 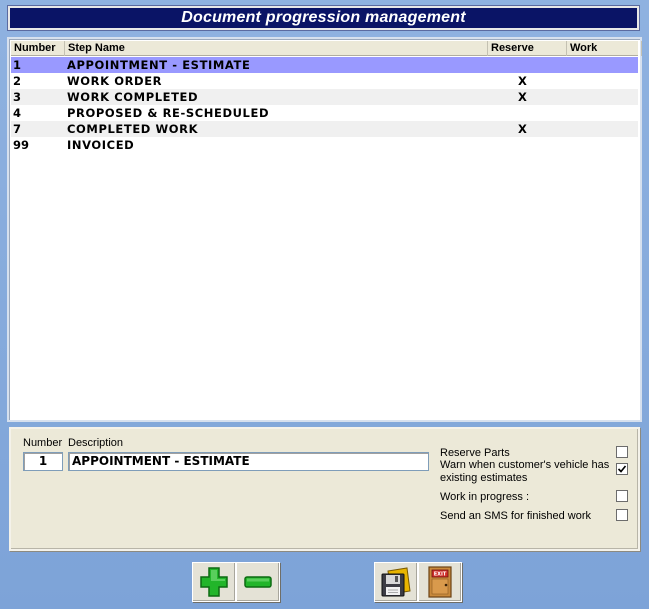 I want to click on number-field: 1, so click(x=43, y=461).